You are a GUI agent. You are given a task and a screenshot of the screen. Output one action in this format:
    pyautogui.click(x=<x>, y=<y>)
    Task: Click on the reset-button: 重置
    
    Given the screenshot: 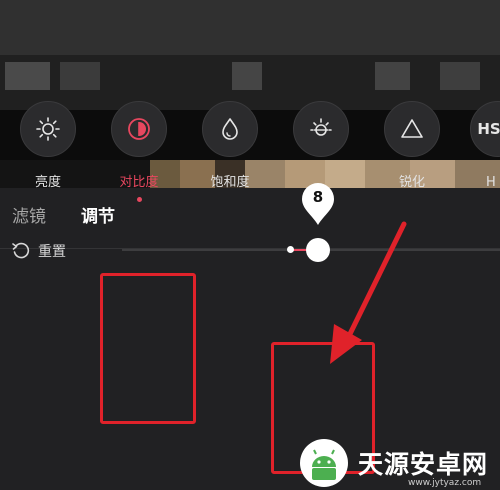 What is the action you would take?
    pyautogui.click(x=38, y=251)
    